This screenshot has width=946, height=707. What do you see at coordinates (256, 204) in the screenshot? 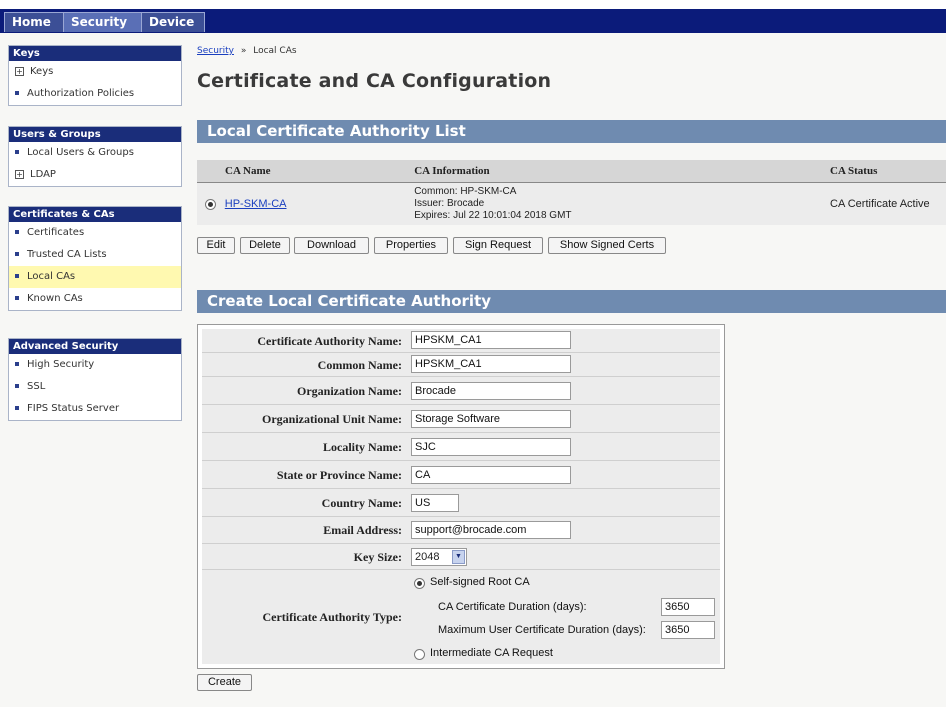
I see `ca-name-link: HP-SKM-CA` at bounding box center [256, 204].